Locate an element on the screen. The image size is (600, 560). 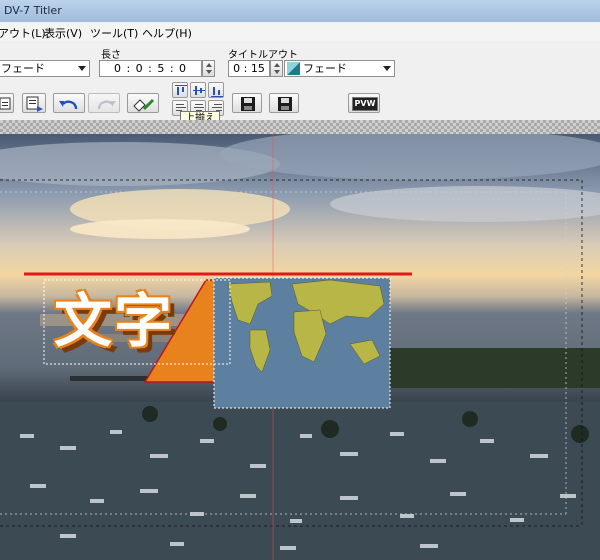
align-middle-button is located at coordinates (198, 90).